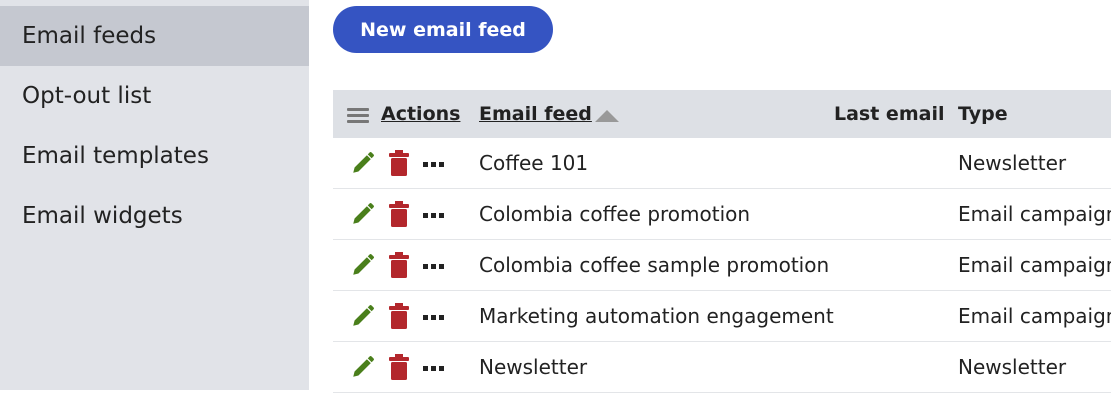 The height and width of the screenshot is (393, 1111). Describe the element at coordinates (983, 114) in the screenshot. I see `column-header-type: Type` at that location.